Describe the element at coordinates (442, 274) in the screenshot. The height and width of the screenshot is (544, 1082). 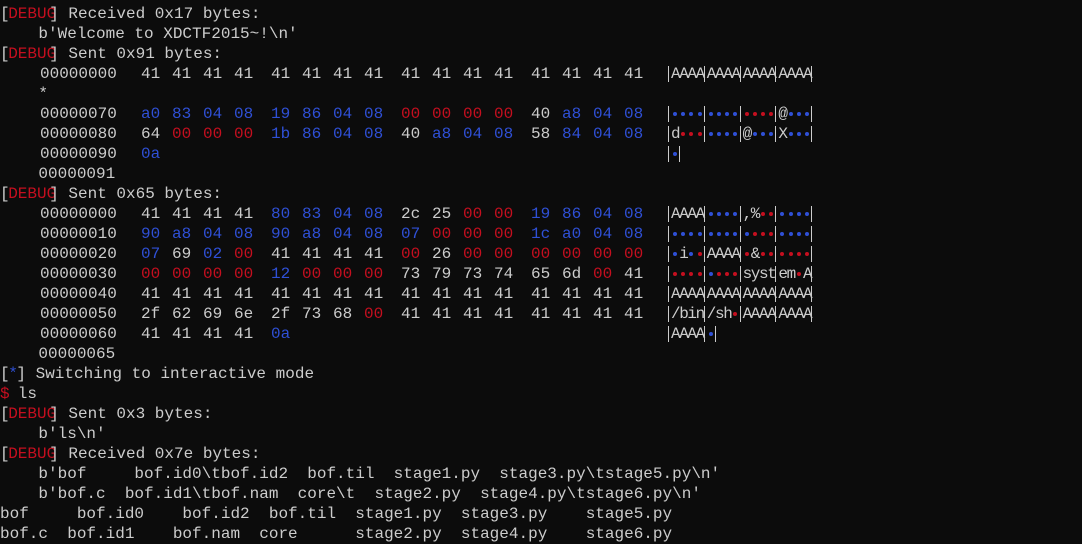
I see `hex-byte: 79` at that location.